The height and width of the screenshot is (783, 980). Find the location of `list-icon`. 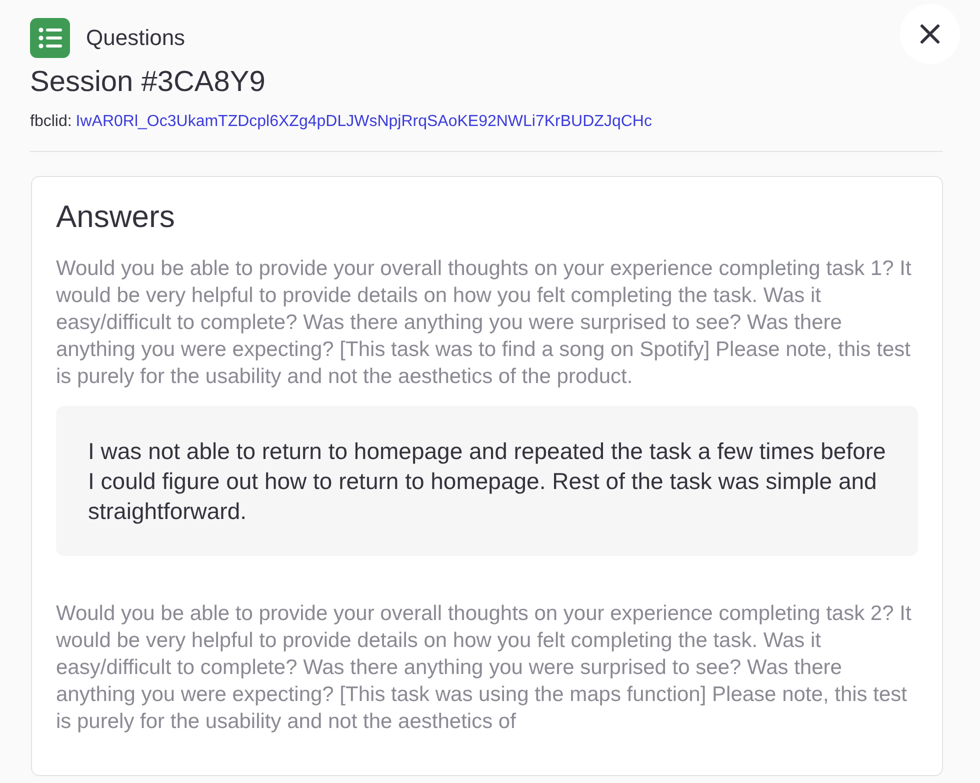

list-icon is located at coordinates (50, 38).